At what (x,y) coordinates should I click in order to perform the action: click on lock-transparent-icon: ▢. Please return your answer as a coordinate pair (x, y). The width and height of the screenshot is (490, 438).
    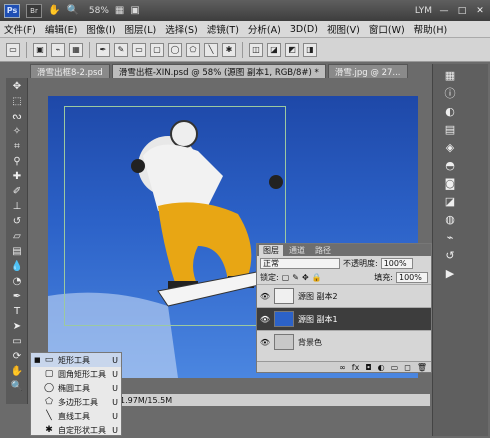
    Looking at the image, I should click on (286, 277).